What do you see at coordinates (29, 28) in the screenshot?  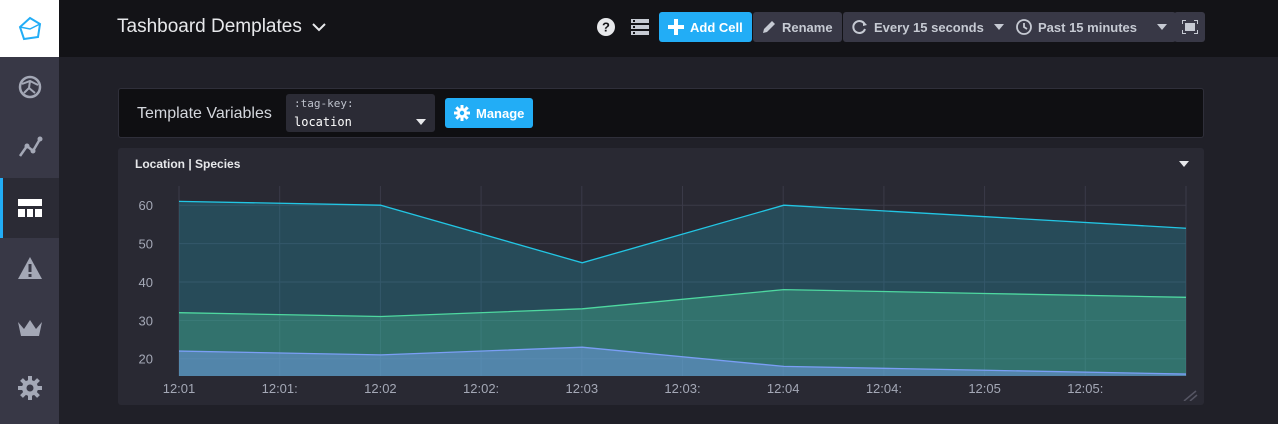 I see `logo-icon` at bounding box center [29, 28].